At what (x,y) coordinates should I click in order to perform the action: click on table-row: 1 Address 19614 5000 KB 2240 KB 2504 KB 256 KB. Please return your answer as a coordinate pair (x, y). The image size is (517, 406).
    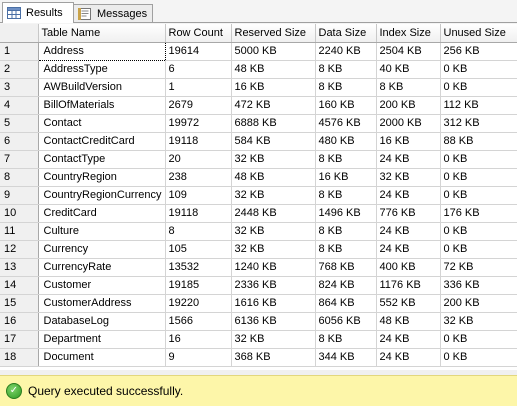
    Looking at the image, I should click on (258, 51).